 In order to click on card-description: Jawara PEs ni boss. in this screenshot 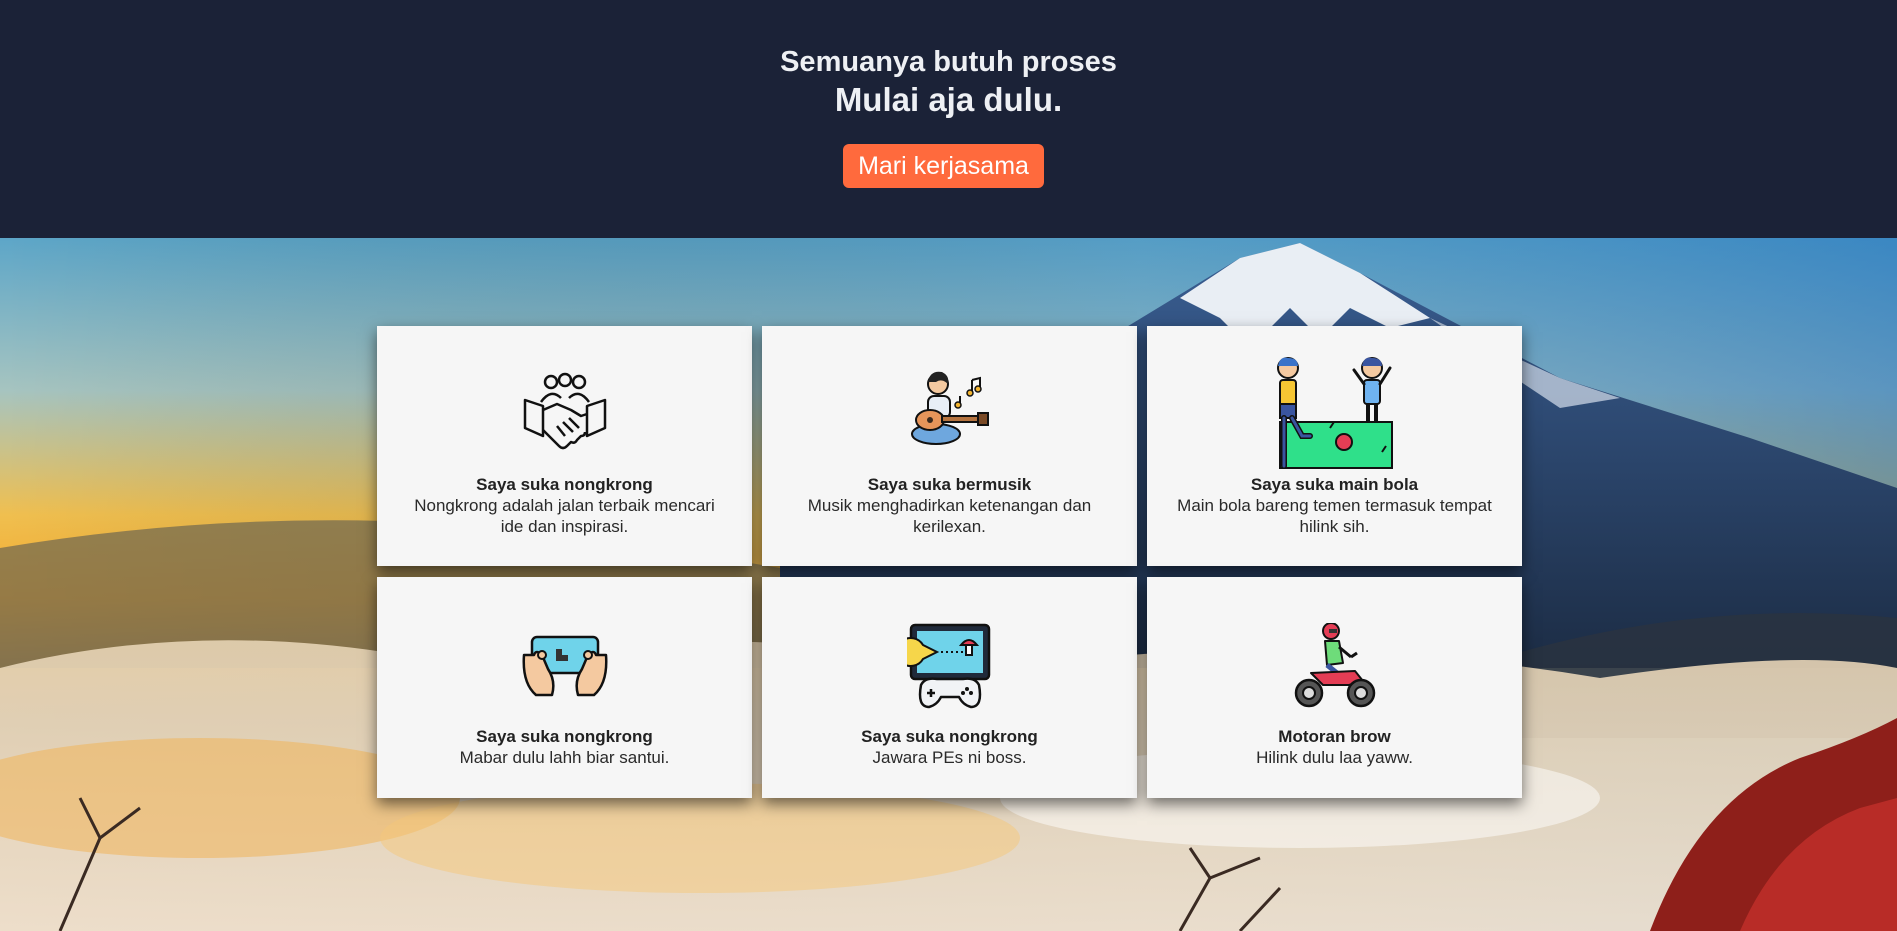, I will do `click(949, 757)`.